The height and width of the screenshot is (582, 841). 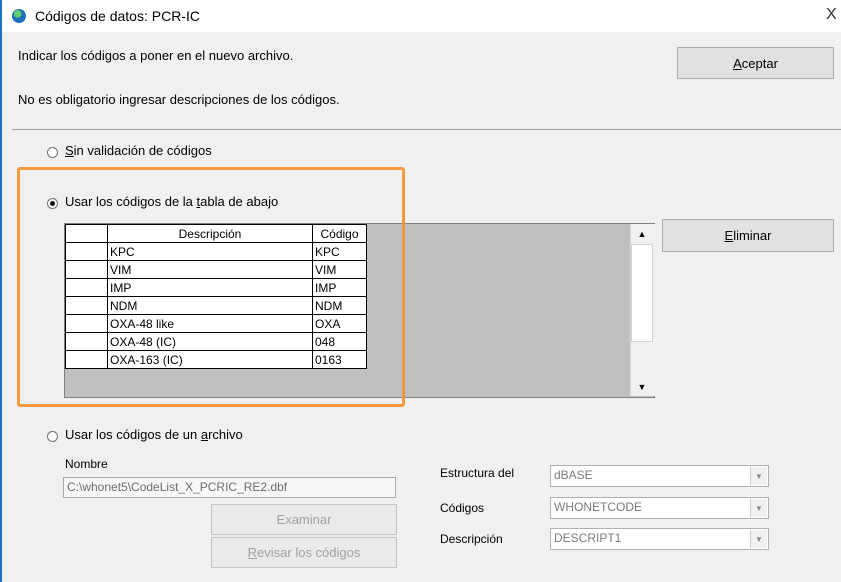 What do you see at coordinates (252, 552) in the screenshot?
I see `review-label-mnemonic: R` at bounding box center [252, 552].